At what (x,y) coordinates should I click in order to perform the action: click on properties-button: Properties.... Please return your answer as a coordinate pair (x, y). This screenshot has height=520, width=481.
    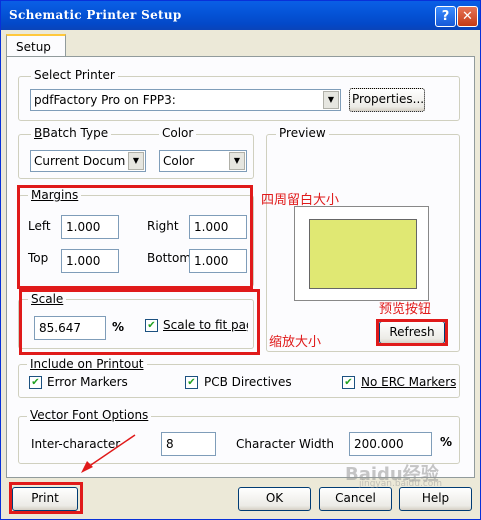
    Looking at the image, I should click on (387, 100).